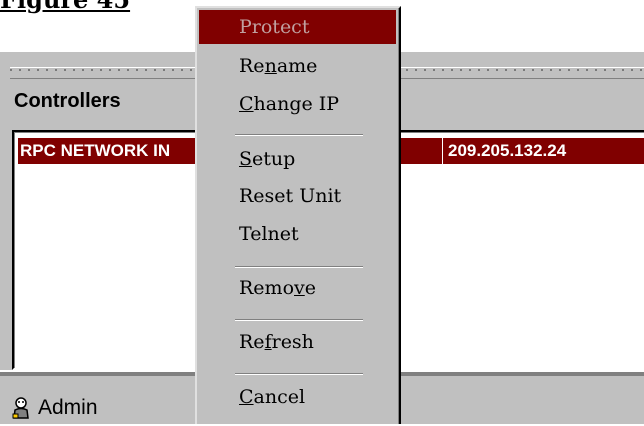 The image size is (644, 426). Describe the element at coordinates (297, 397) in the screenshot. I see `menu-item-cancel: Cancel` at that location.